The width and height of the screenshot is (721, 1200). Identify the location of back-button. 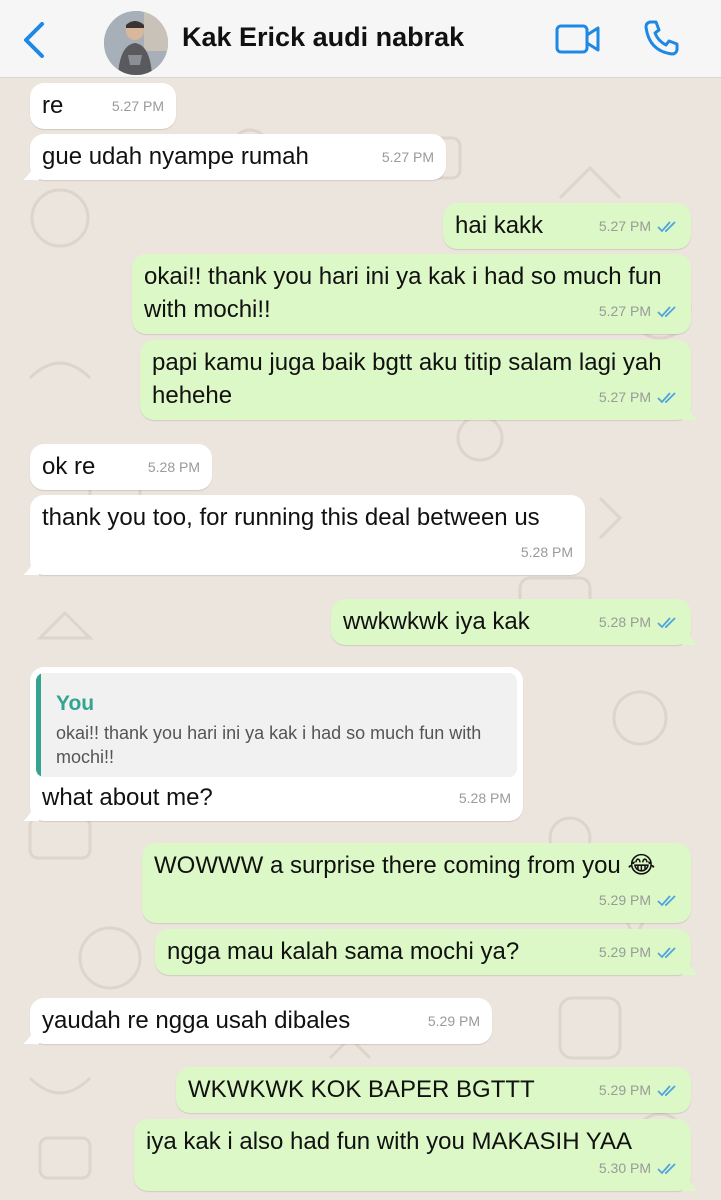
(34, 40).